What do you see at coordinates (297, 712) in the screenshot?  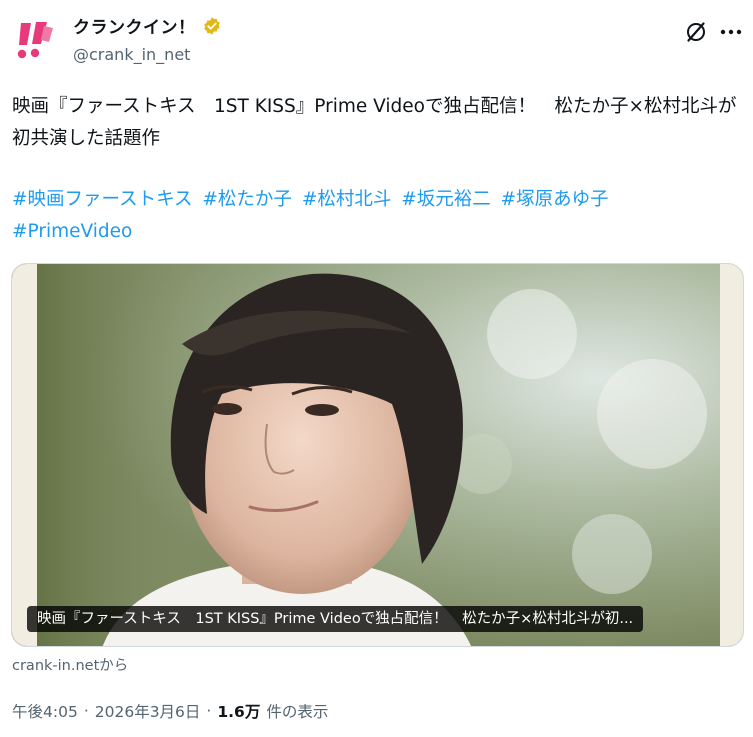 I see `view-count-label: 件の表示` at bounding box center [297, 712].